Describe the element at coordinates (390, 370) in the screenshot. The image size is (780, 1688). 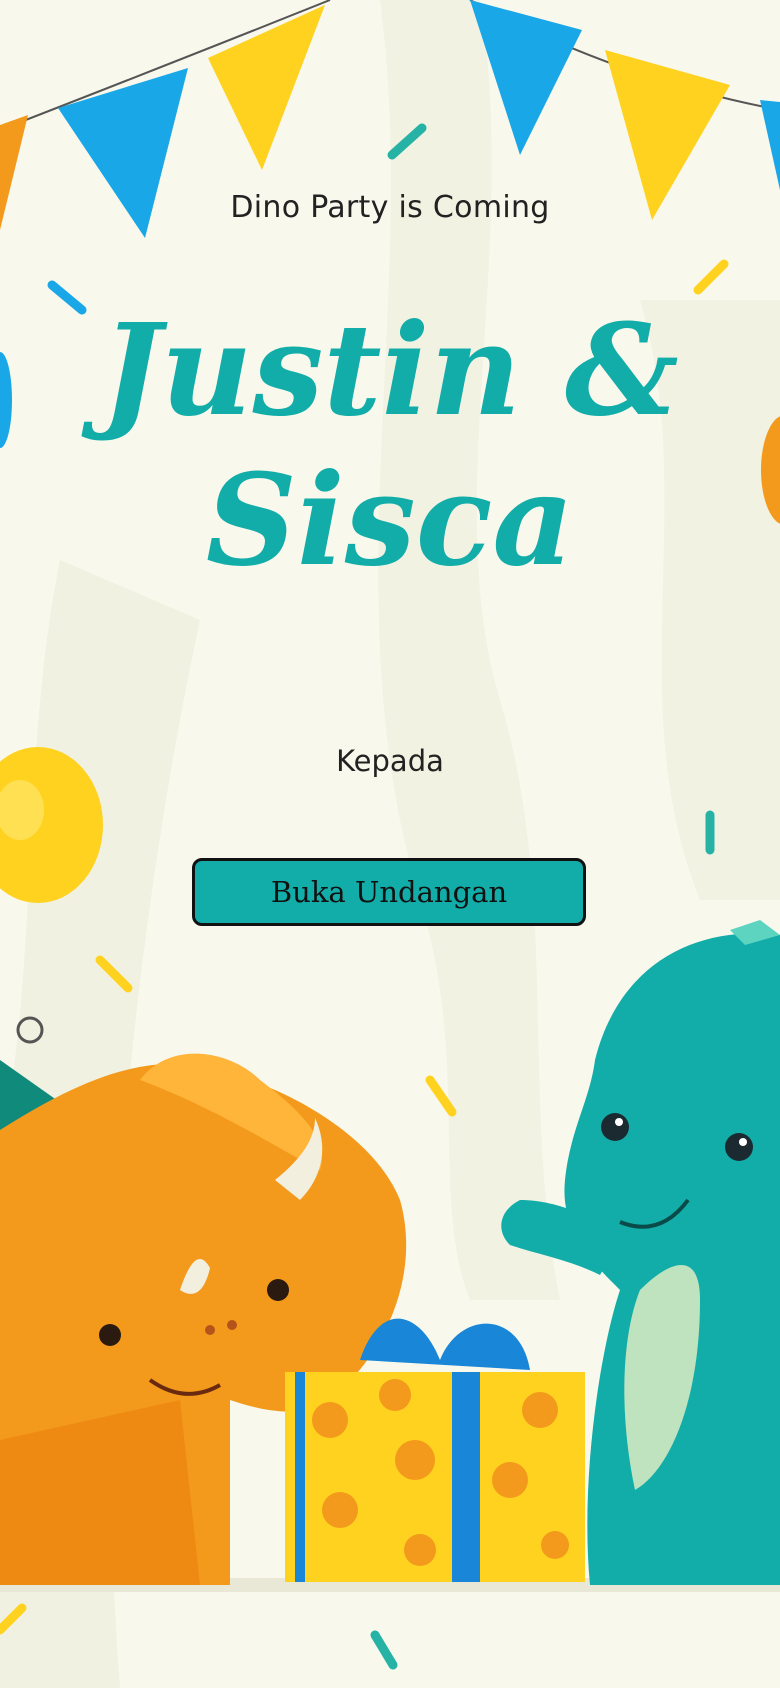
I see `couple-names-line-1: Justin &` at that location.